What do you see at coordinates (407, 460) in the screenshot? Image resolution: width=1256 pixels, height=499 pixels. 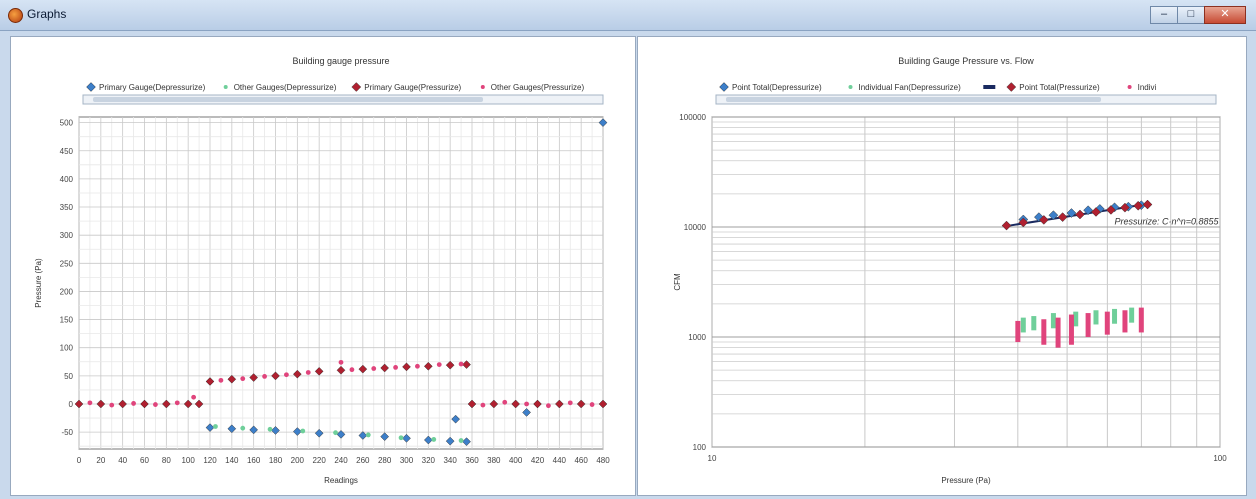 I see `x-tick-label: 300` at bounding box center [407, 460].